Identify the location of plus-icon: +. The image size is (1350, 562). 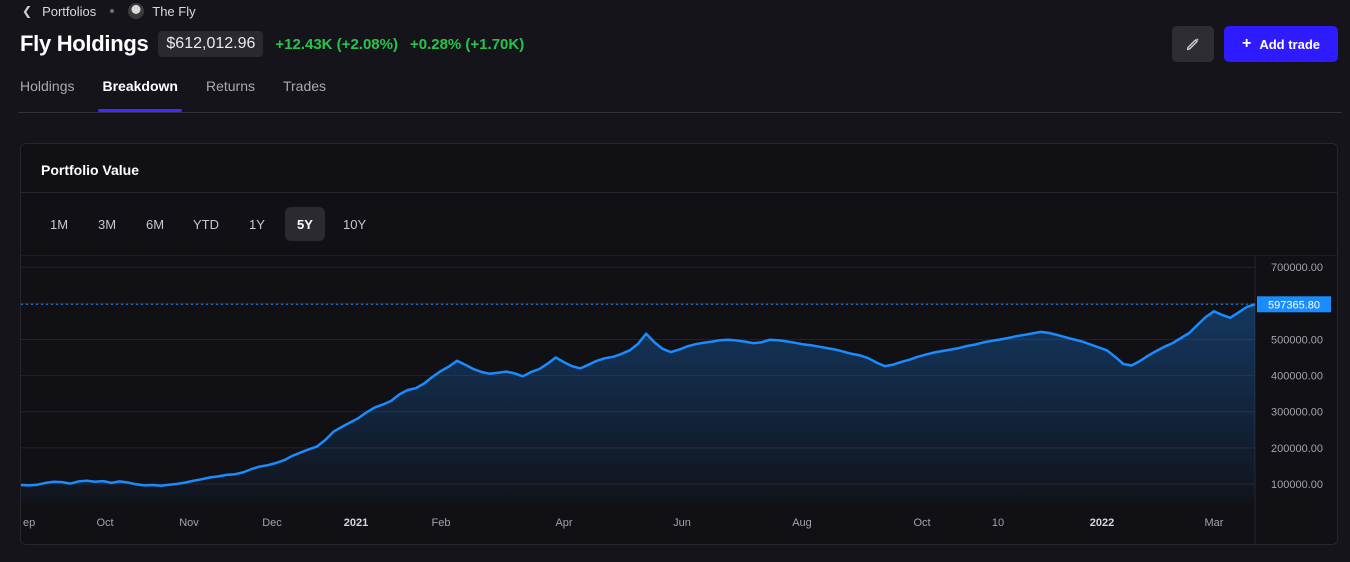
(1246, 43).